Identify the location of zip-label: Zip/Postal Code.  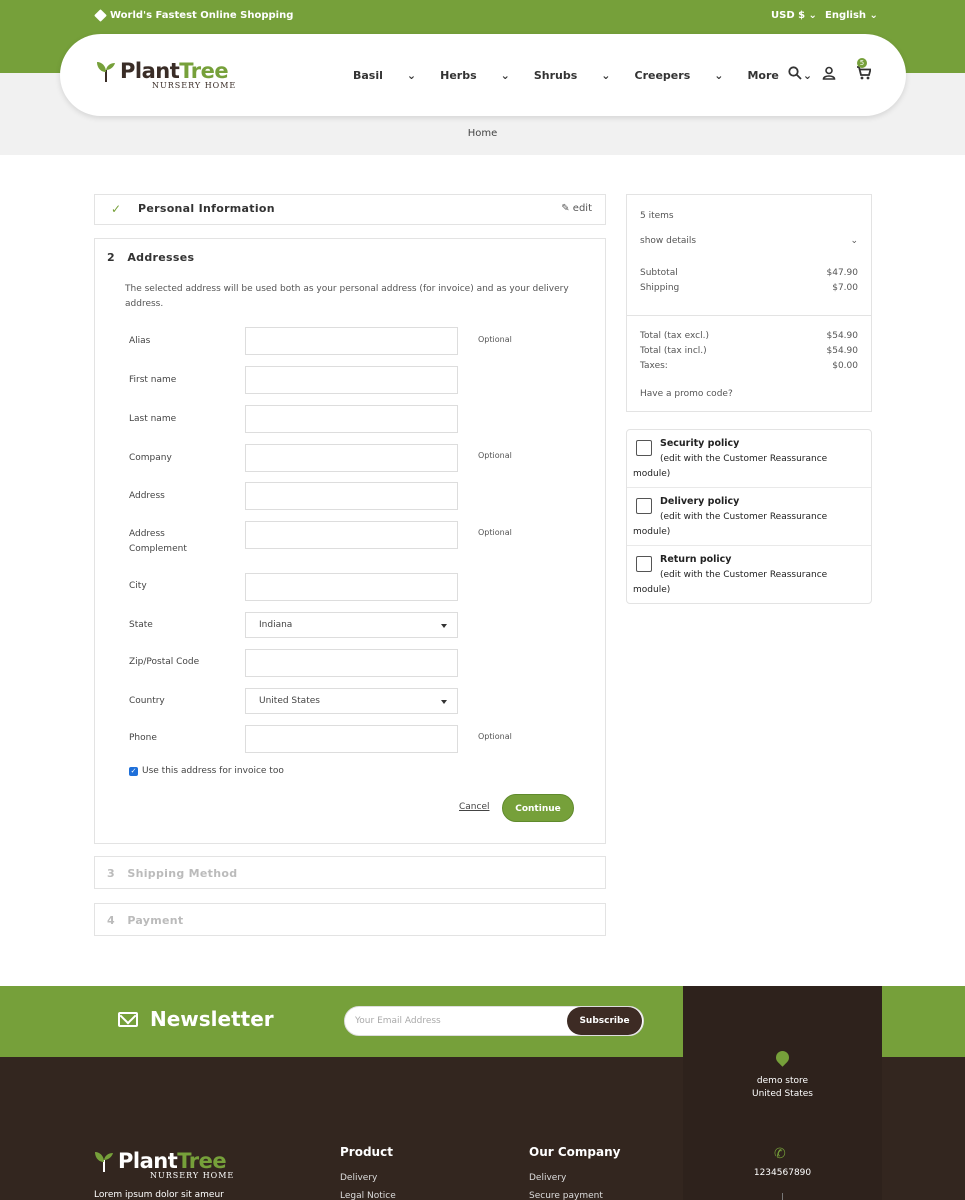
(164, 662).